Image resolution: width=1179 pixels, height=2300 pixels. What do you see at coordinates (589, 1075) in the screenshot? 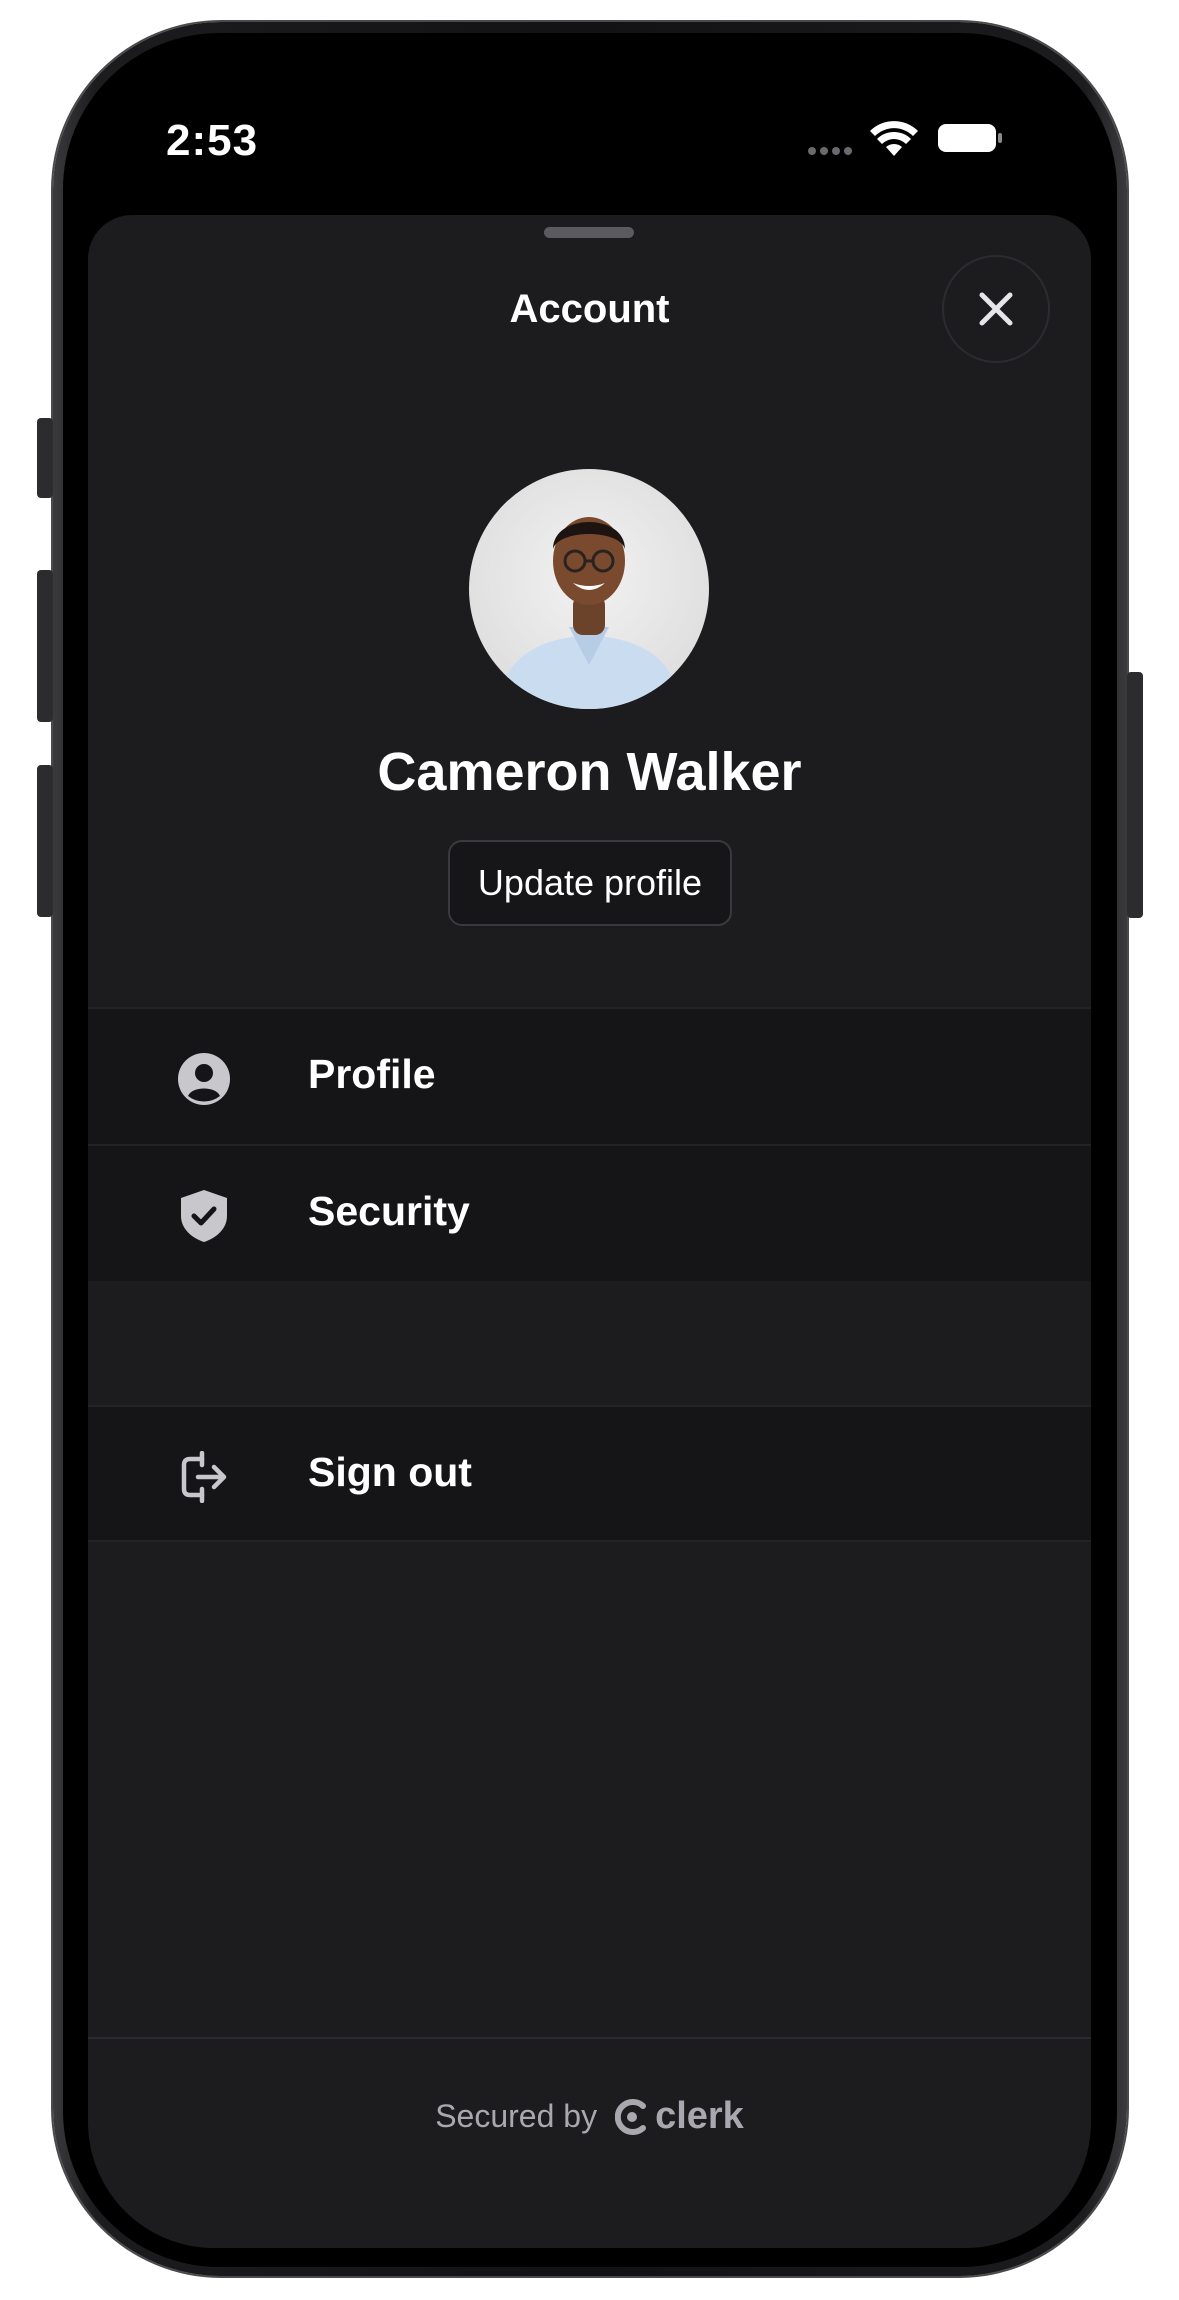
I see `menu-item-profile: Profile` at bounding box center [589, 1075].